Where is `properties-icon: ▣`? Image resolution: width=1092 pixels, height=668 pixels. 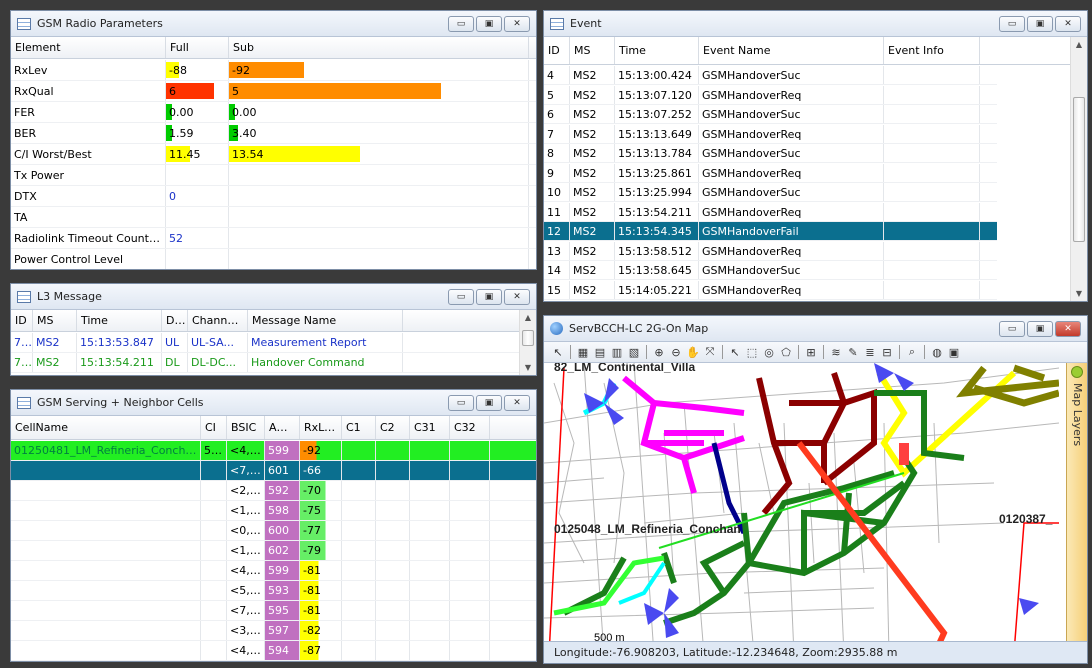
properties-icon: ▣ is located at coordinates (954, 352).